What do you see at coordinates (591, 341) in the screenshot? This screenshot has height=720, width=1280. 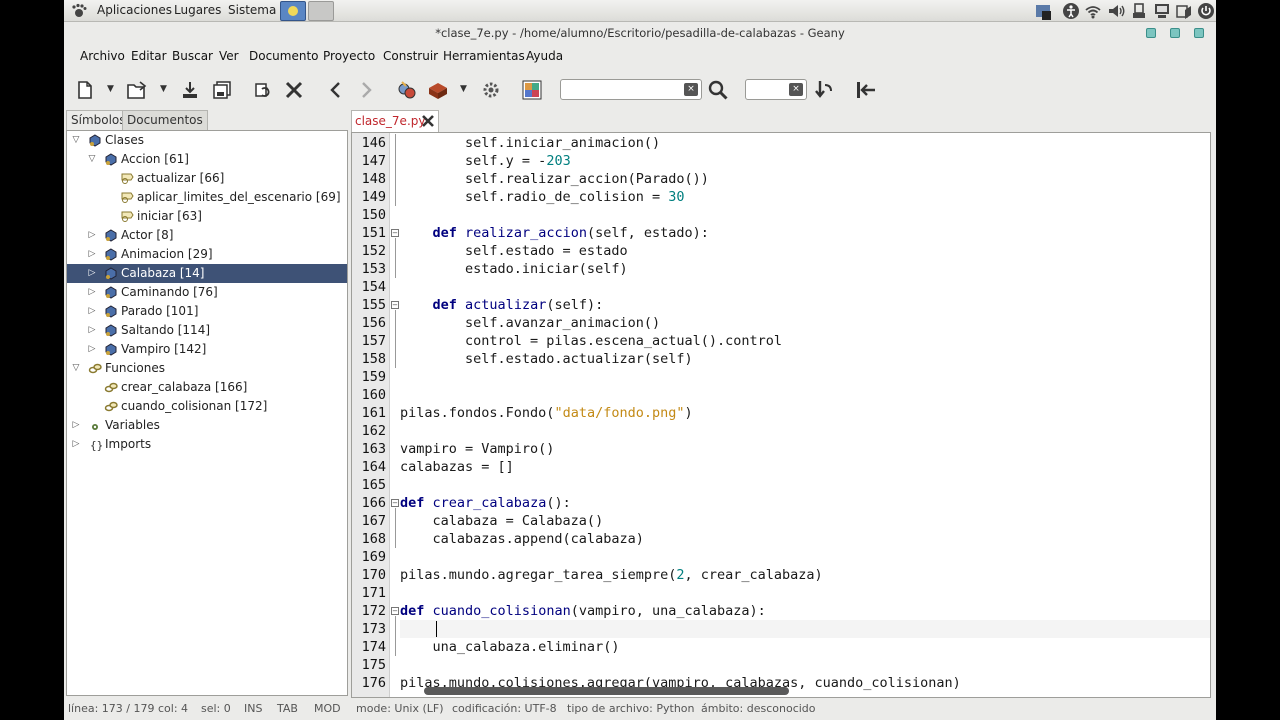 I see `code-line: control = pilas.escena_actual().control` at bounding box center [591, 341].